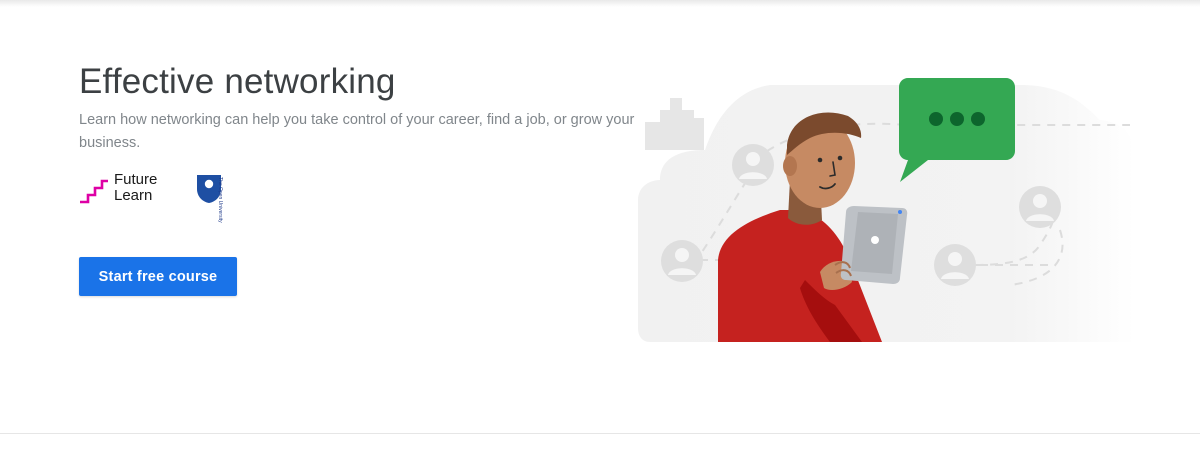  What do you see at coordinates (94, 191) in the screenshot?
I see `futurelearn-staircase-icon` at bounding box center [94, 191].